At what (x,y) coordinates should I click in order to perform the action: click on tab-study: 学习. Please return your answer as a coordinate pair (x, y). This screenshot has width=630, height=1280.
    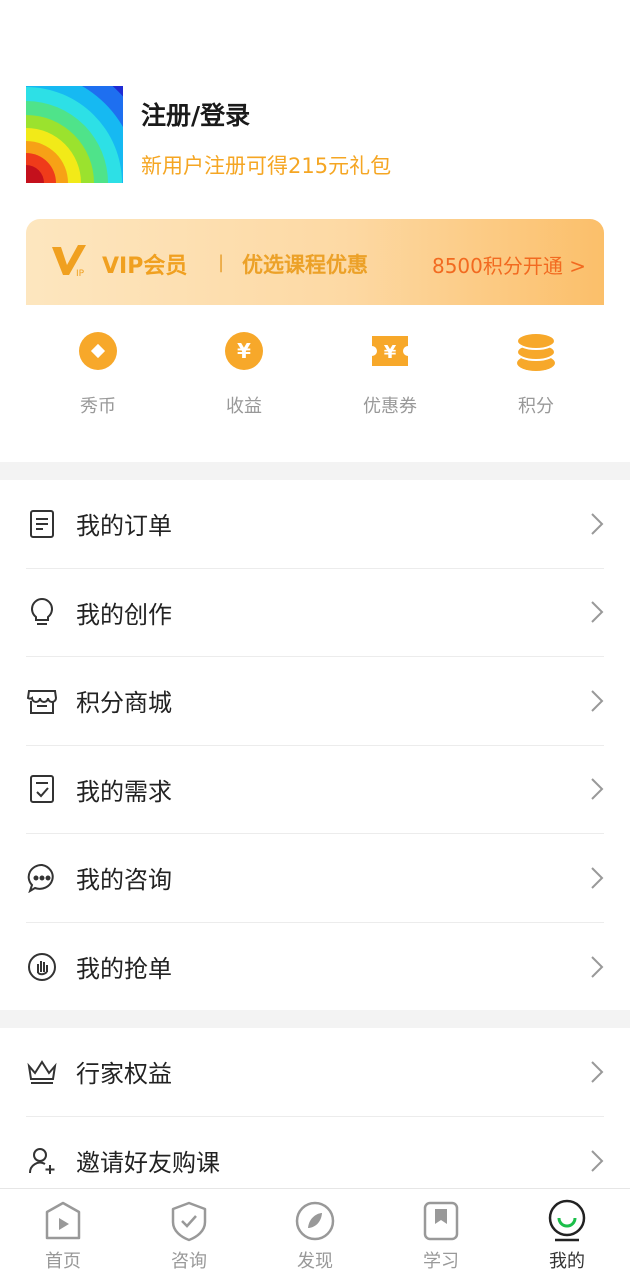
    Looking at the image, I should click on (441, 1234).